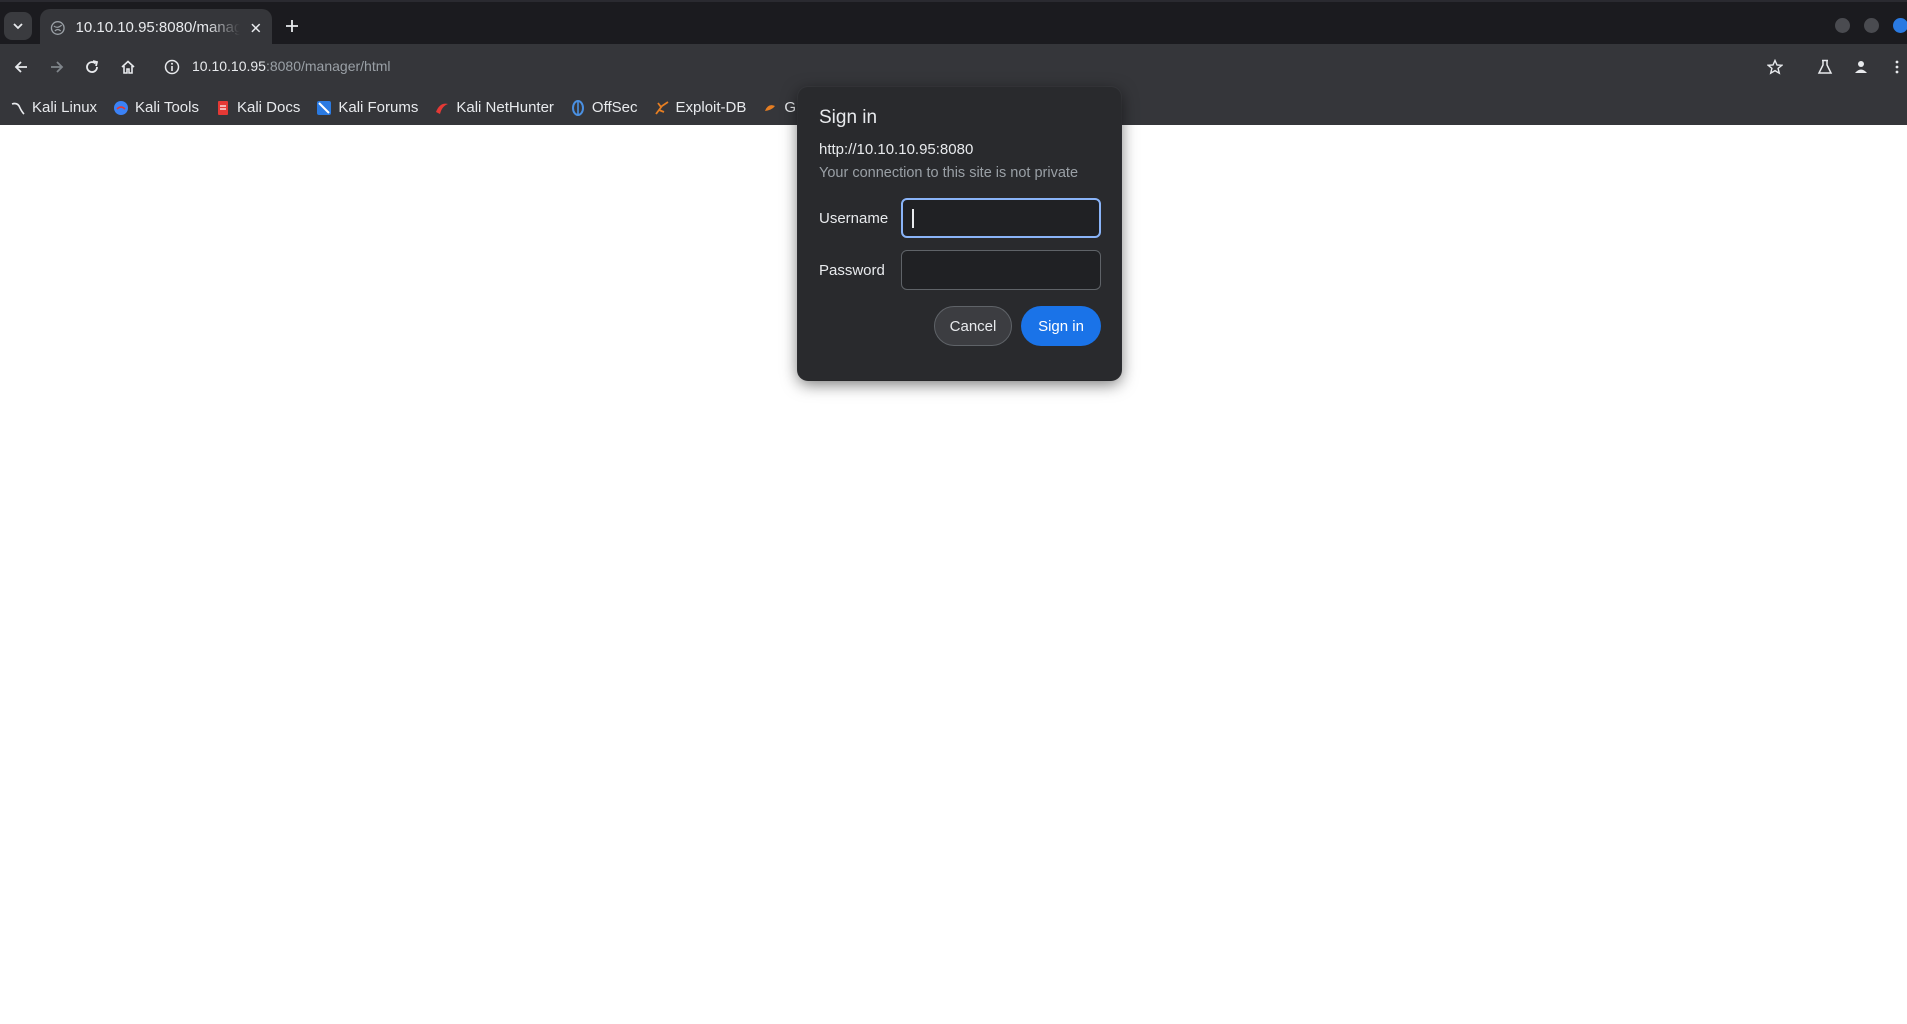 The height and width of the screenshot is (1024, 1907). What do you see at coordinates (1871, 25) in the screenshot?
I see `maximize-button` at bounding box center [1871, 25].